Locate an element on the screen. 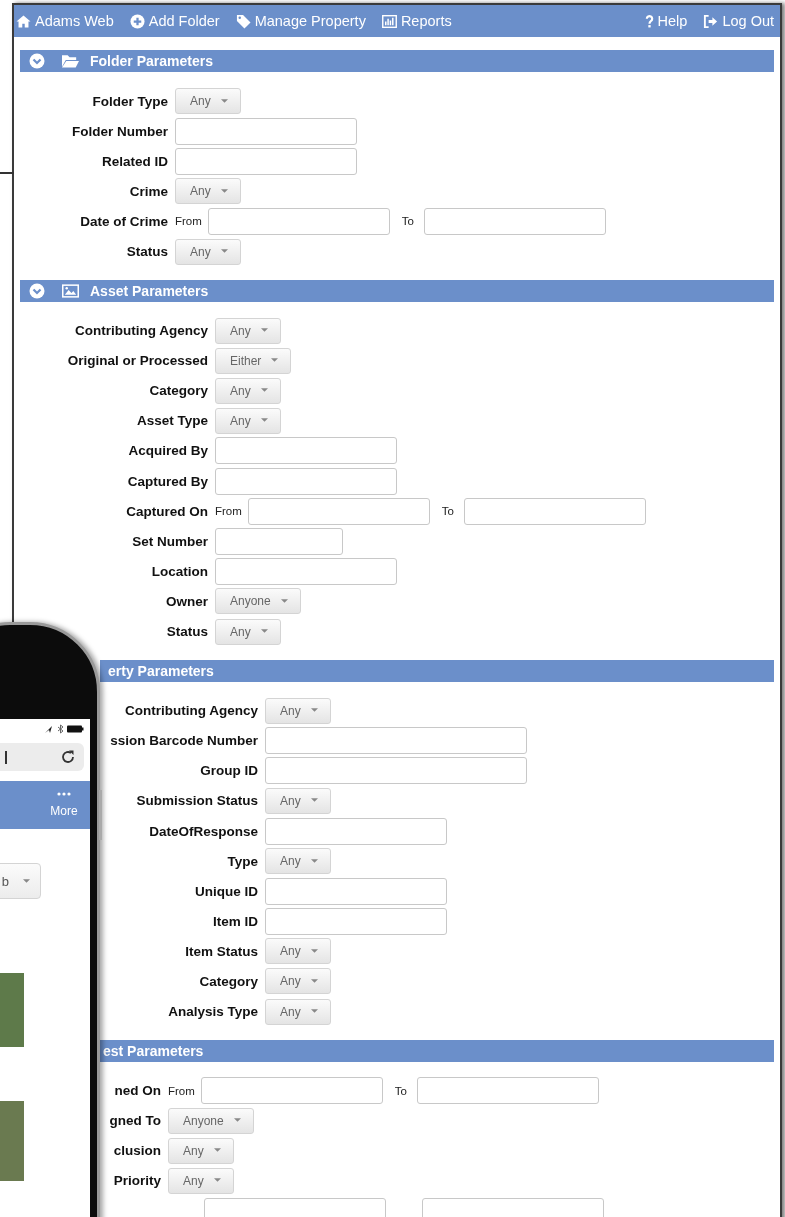 The image size is (785, 1217). field-label: Folder Type is located at coordinates (130, 101).